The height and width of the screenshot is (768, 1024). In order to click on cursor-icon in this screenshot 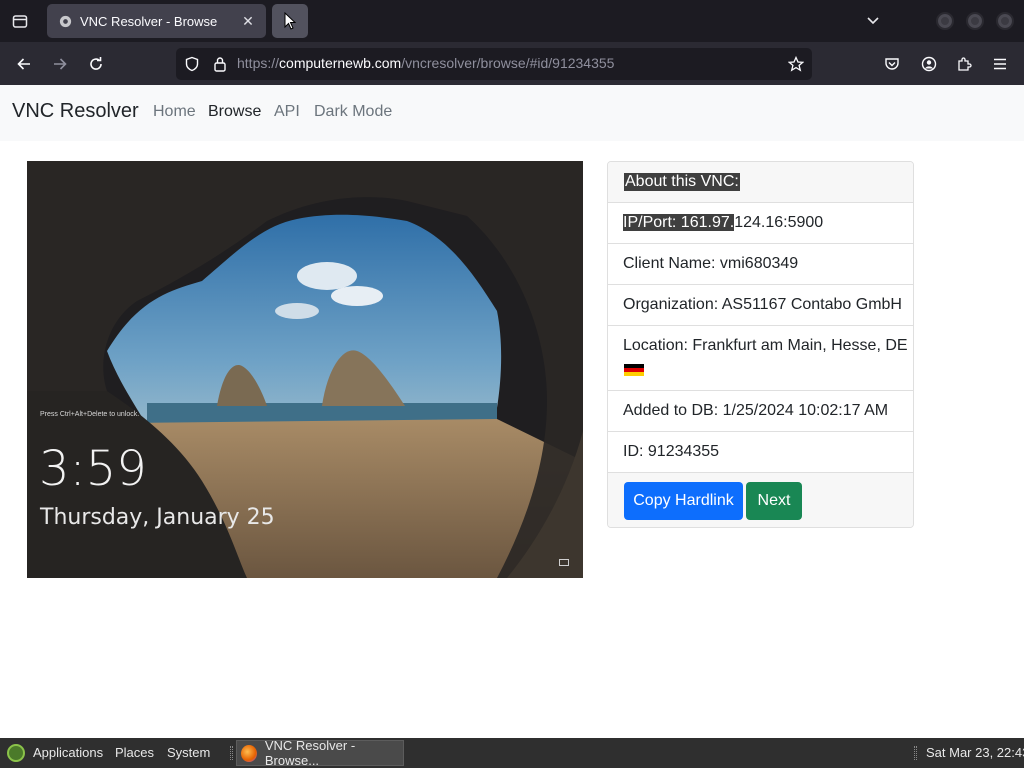, I will do `click(290, 21)`.